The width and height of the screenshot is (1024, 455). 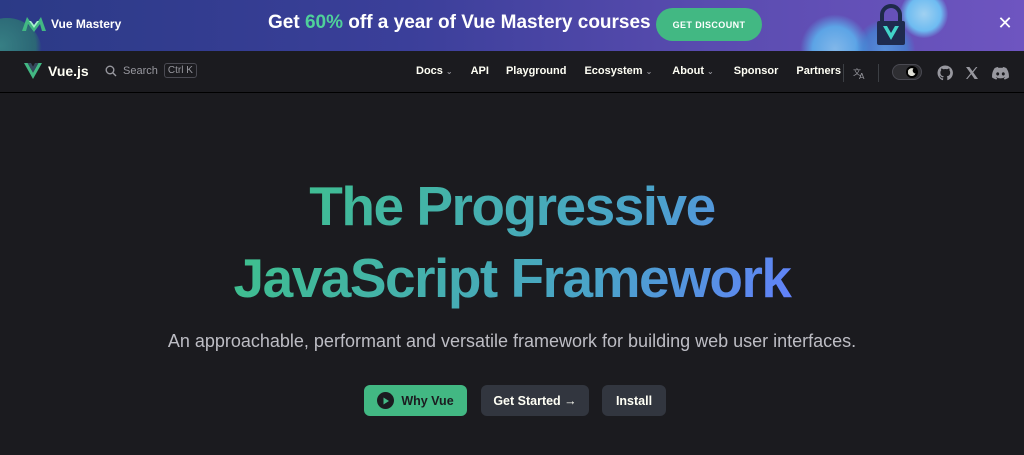 I want to click on github-icon, so click(x=945, y=73).